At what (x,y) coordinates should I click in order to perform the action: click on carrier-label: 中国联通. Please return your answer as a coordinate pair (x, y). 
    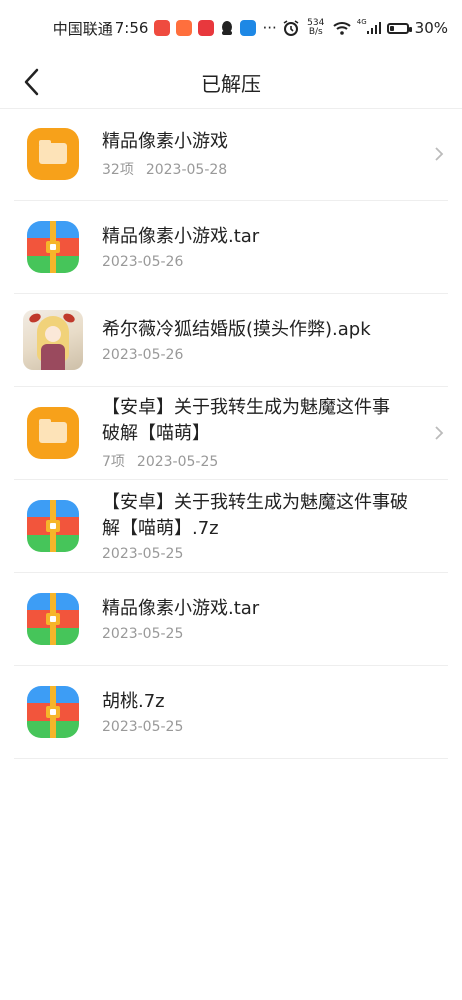
    Looking at the image, I should click on (82, 28).